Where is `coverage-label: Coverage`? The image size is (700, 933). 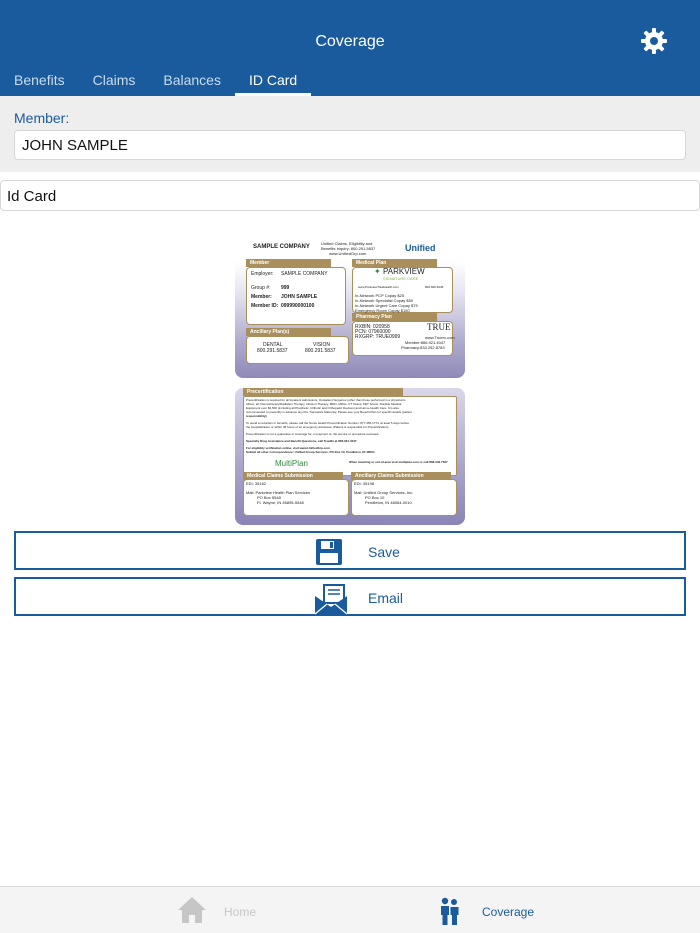
coverage-label: Coverage is located at coordinates (508, 912).